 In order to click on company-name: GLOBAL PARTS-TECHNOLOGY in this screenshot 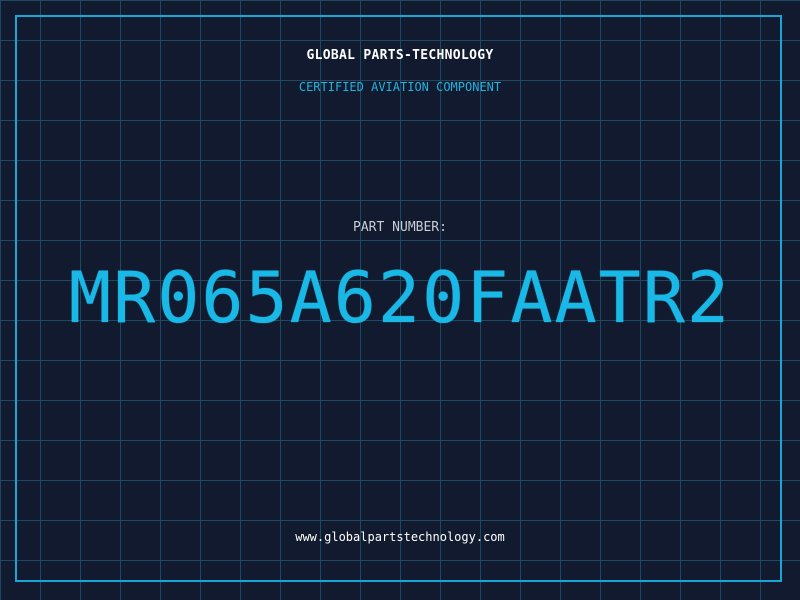, I will do `click(400, 55)`.